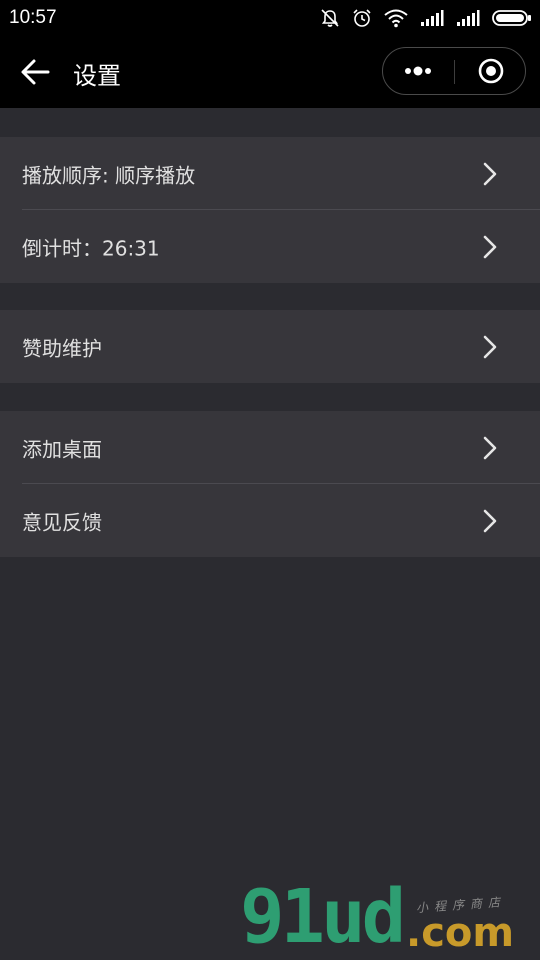 Image resolution: width=540 pixels, height=960 pixels. I want to click on mini-program-capsule, so click(454, 71).